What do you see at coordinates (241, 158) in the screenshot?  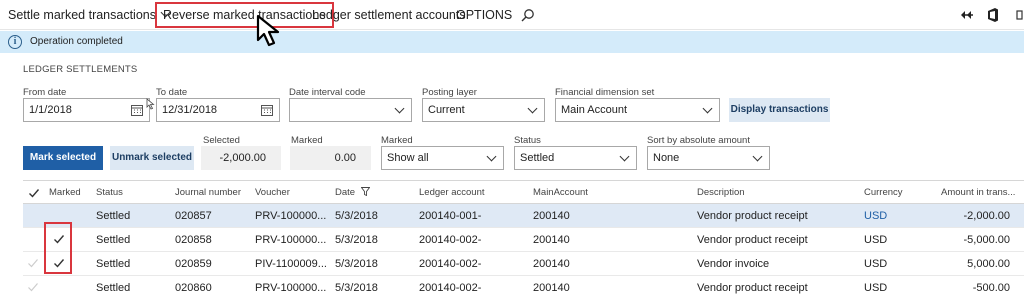 I see `selected-amount: -2,000.00` at bounding box center [241, 158].